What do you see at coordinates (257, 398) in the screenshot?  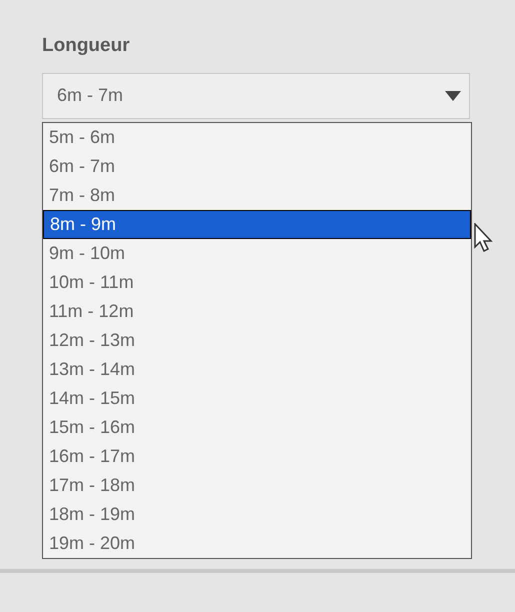 I see `dropdown-option: 14m - 15m` at bounding box center [257, 398].